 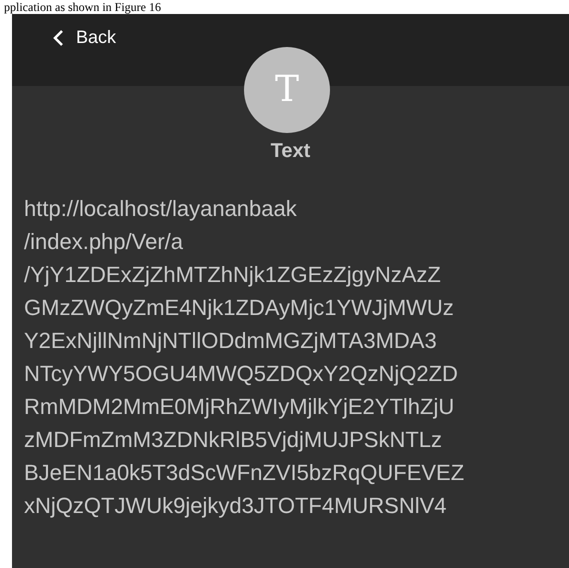 What do you see at coordinates (82, 7) in the screenshot?
I see `caption-text: pplication as shown in Figure 16` at bounding box center [82, 7].